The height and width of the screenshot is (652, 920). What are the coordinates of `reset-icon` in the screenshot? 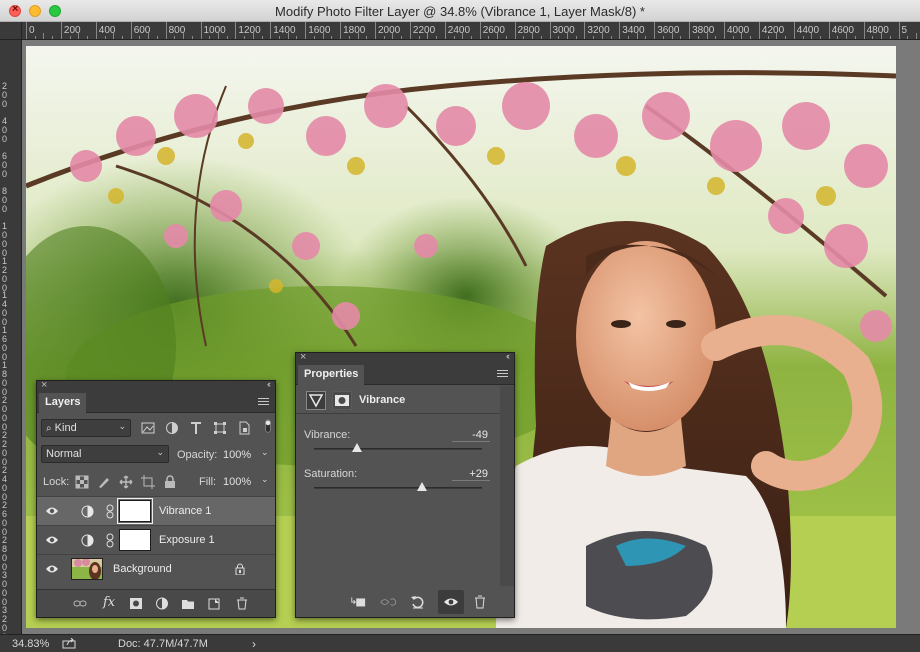 It's located at (418, 602).